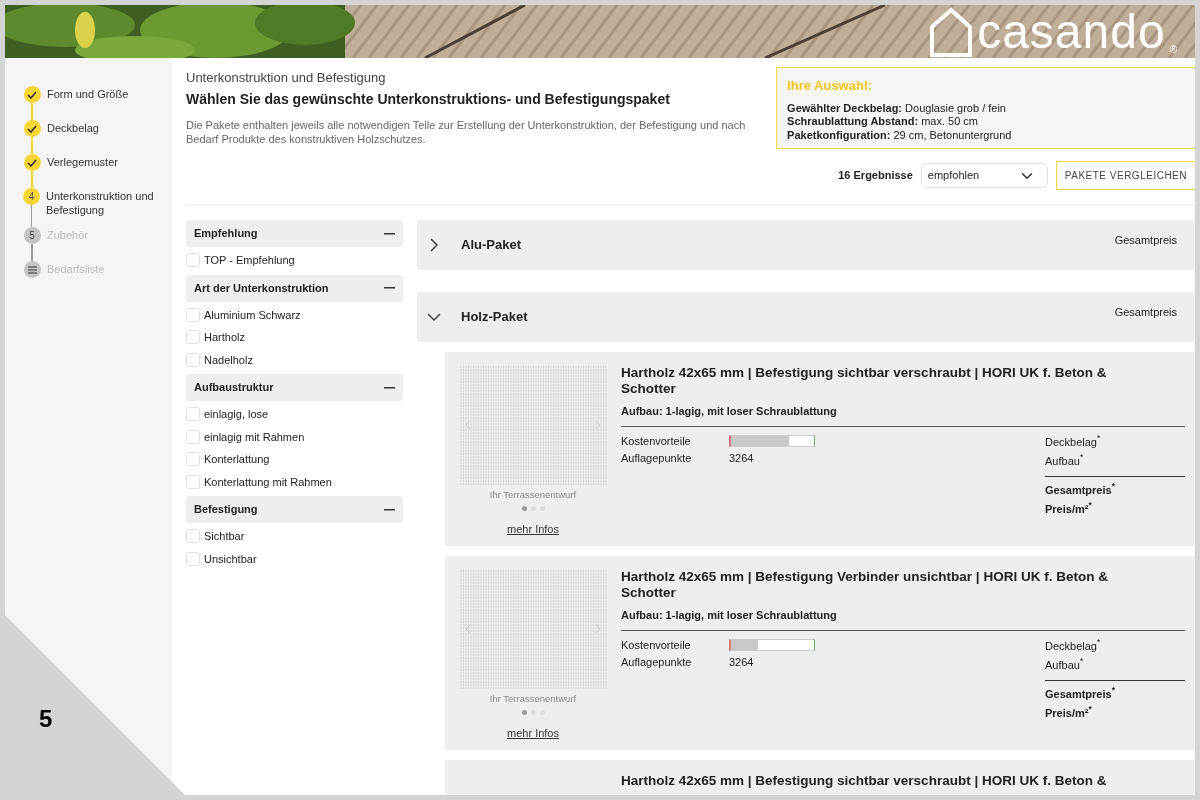  What do you see at coordinates (249, 260) in the screenshot?
I see `option-label: TOP - Empfehlung` at bounding box center [249, 260].